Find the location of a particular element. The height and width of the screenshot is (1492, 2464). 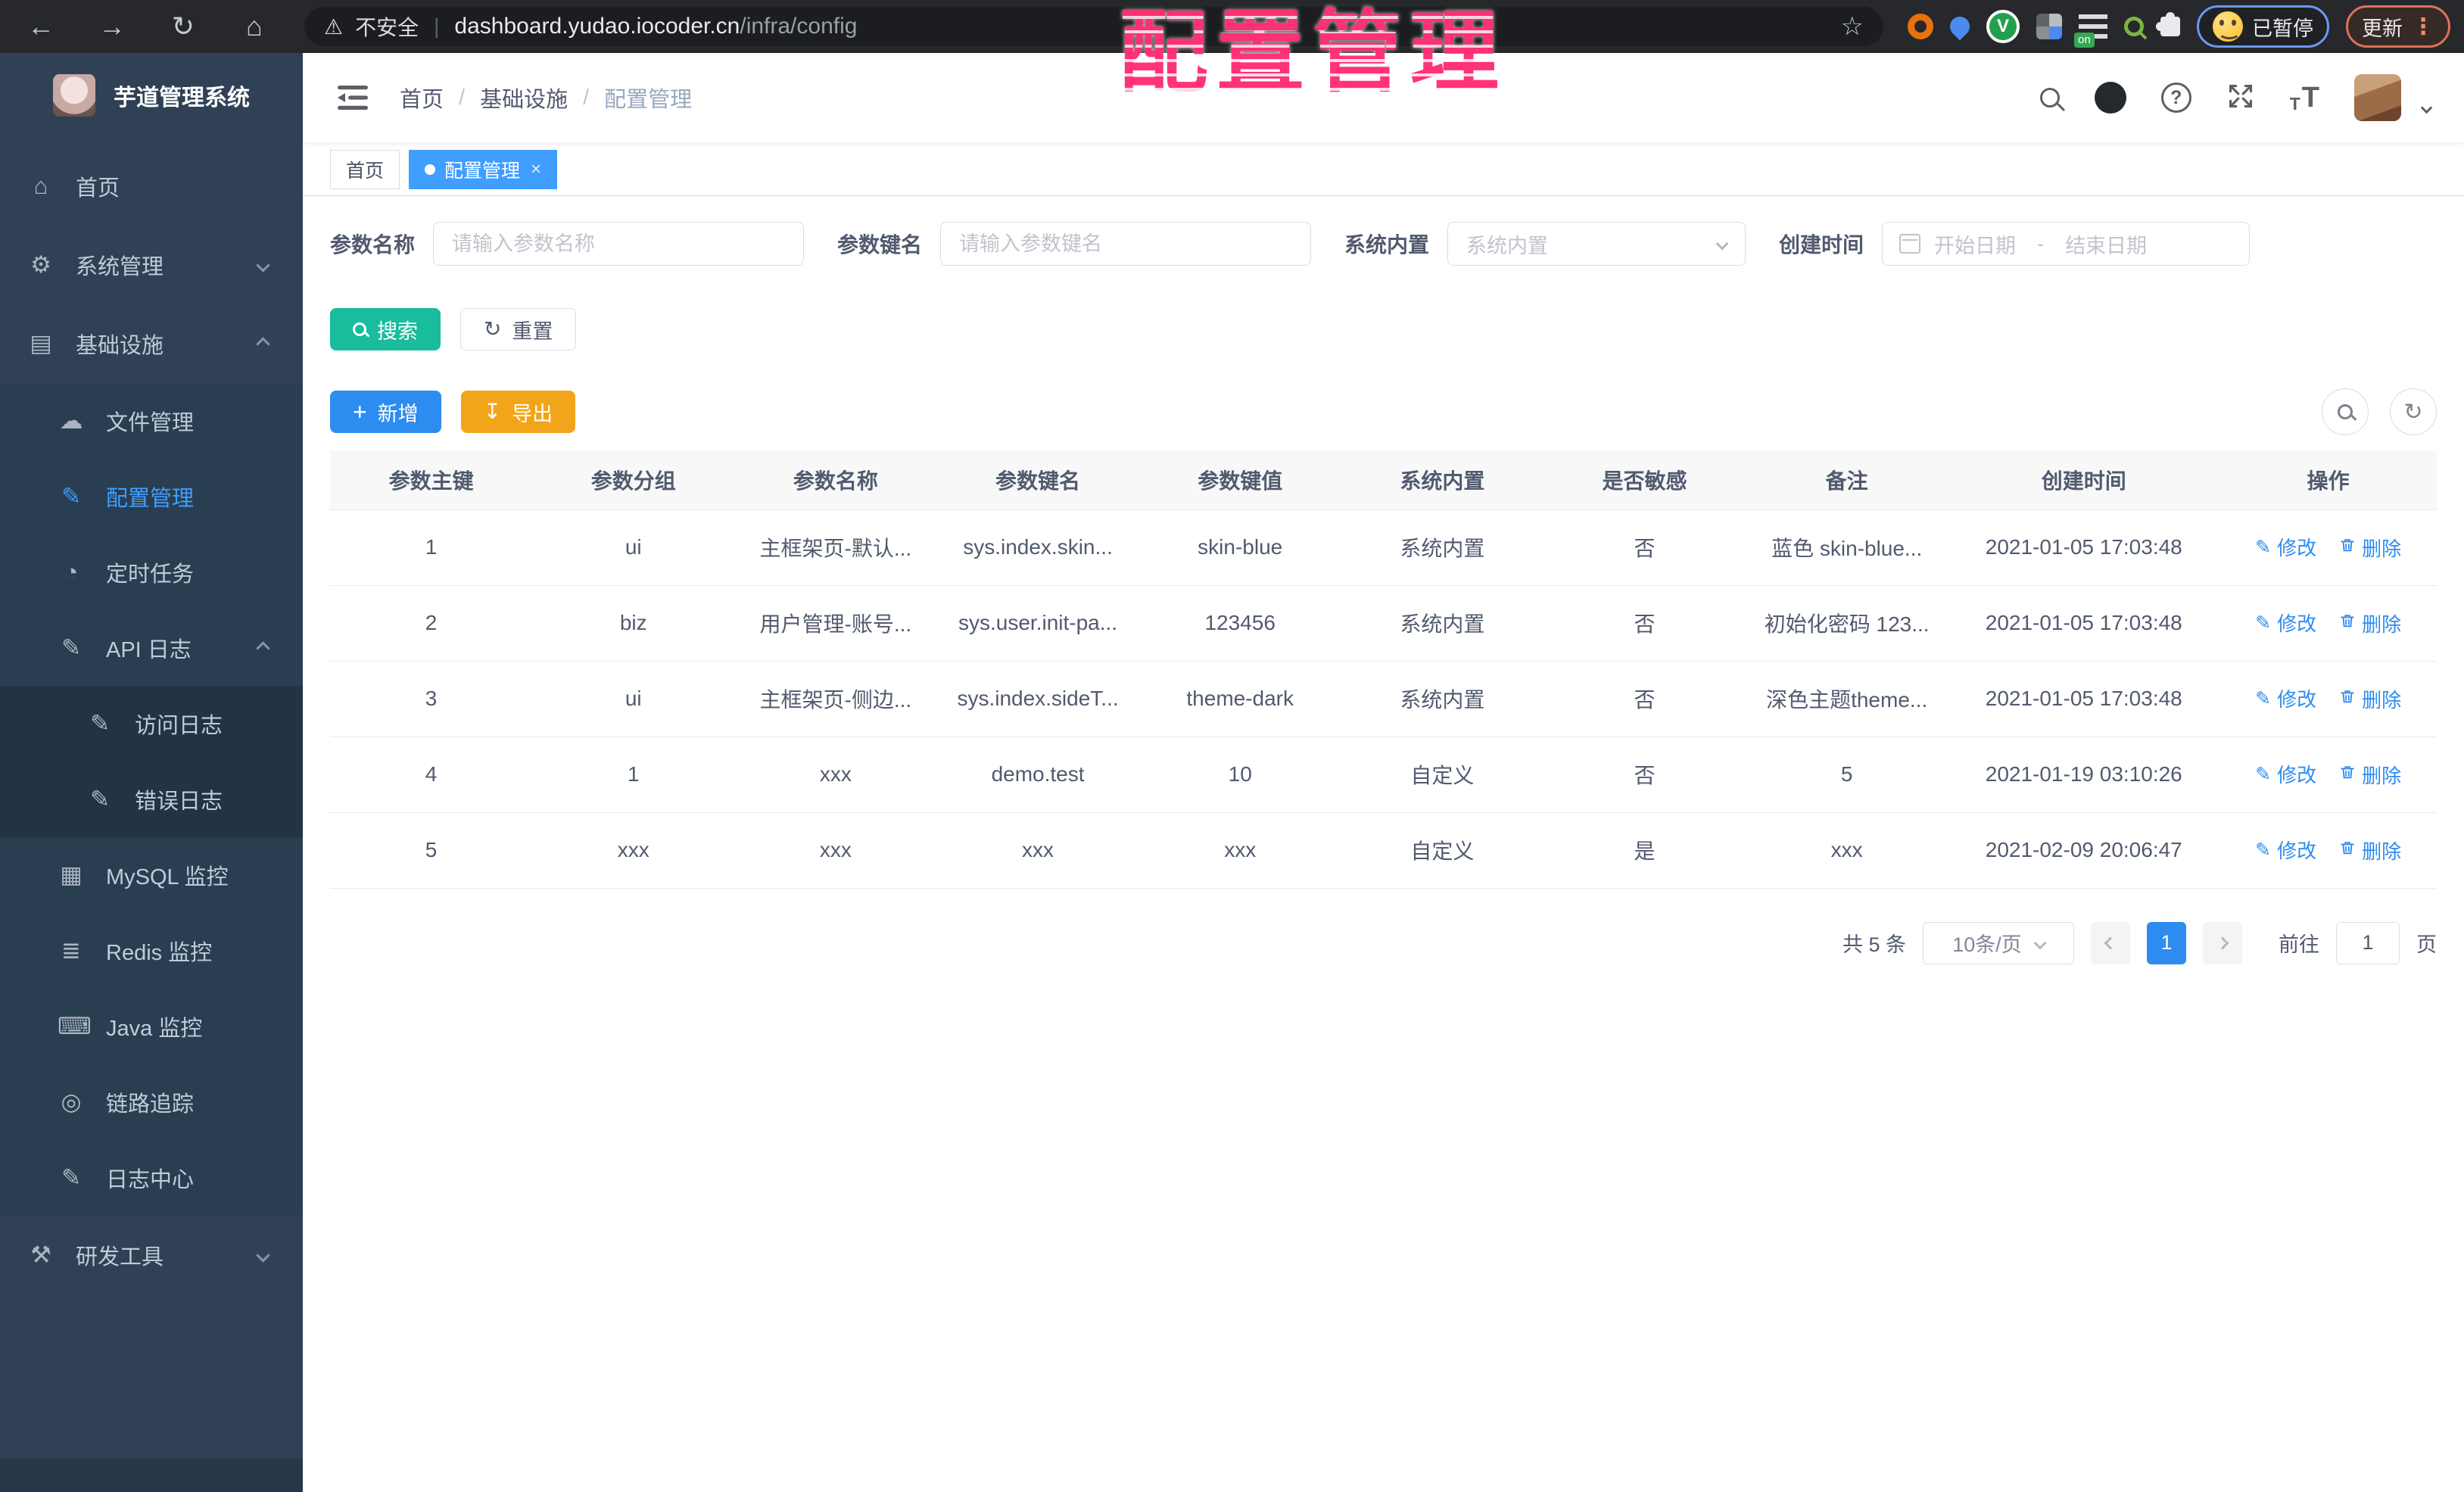

sidebar-item-infrastructure: ▤ 基础设施 is located at coordinates (151, 343).